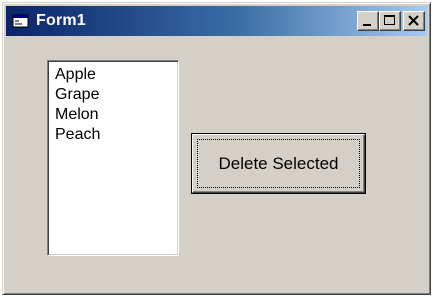  Describe the element at coordinates (367, 25) in the screenshot. I see `minimize-icon` at that location.